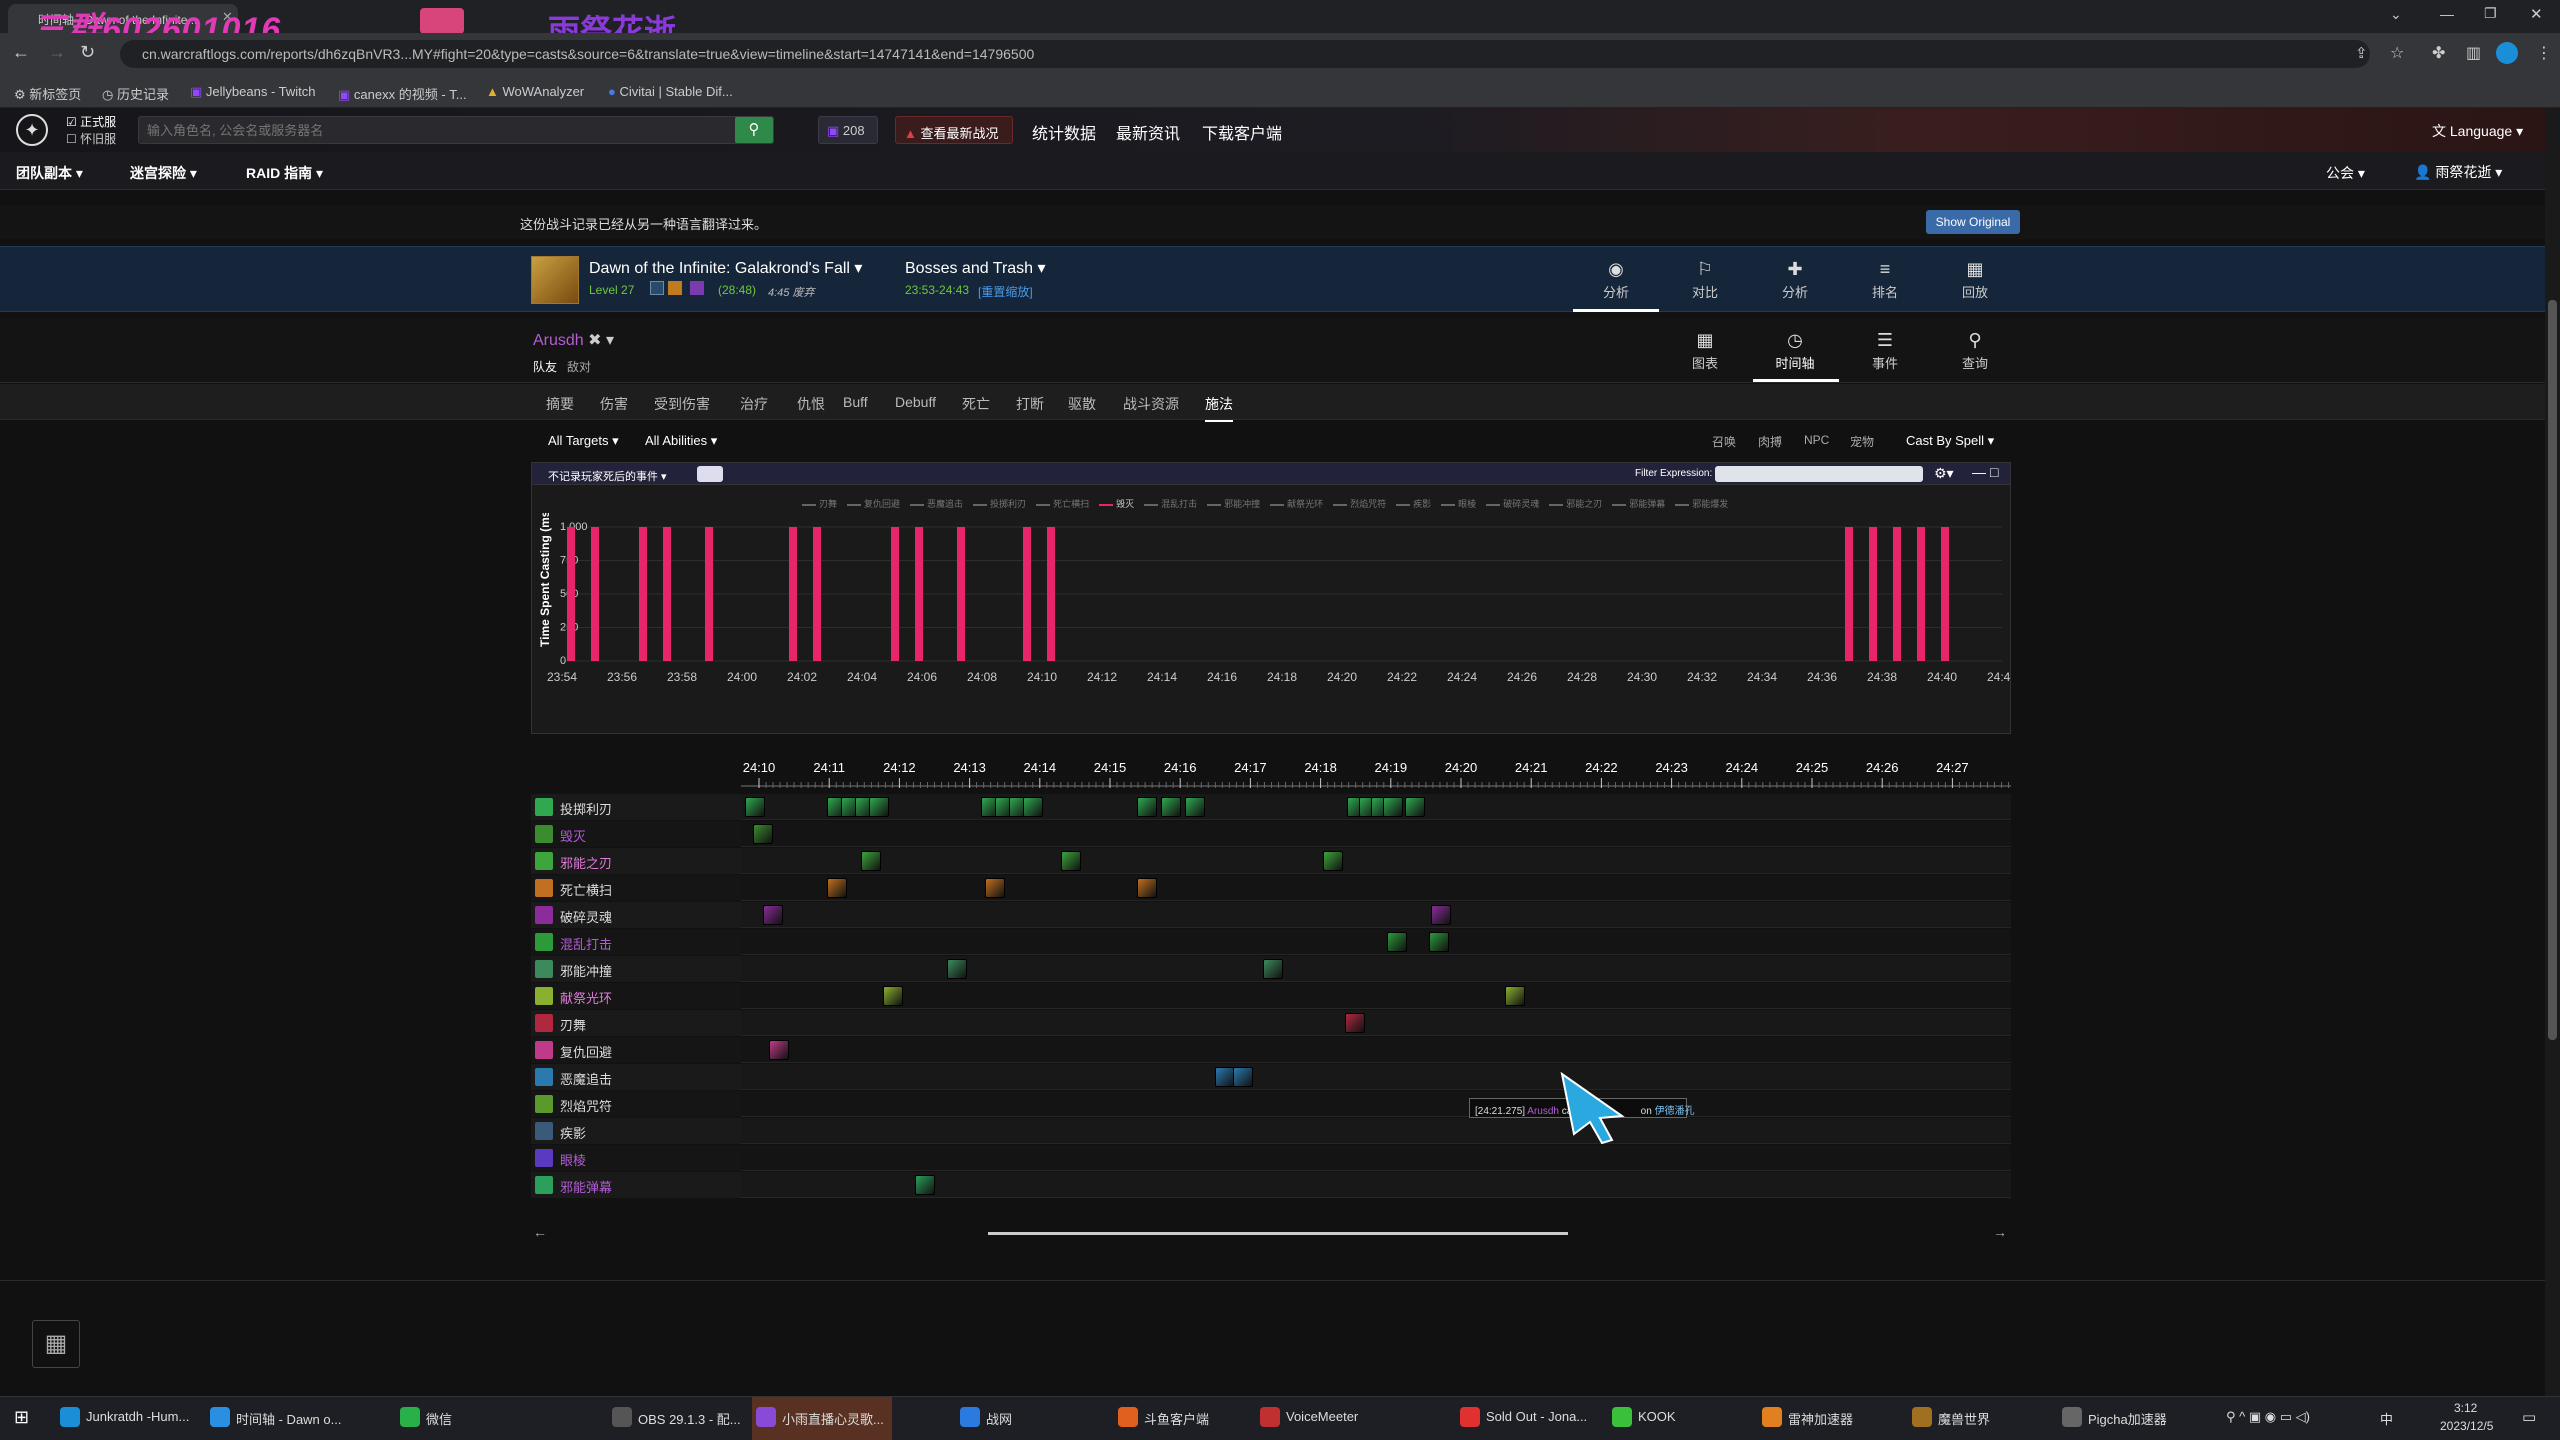 This screenshot has width=2560, height=1440. Describe the element at coordinates (1170, 504) in the screenshot. I see `legend-item: 混乱打击` at that location.